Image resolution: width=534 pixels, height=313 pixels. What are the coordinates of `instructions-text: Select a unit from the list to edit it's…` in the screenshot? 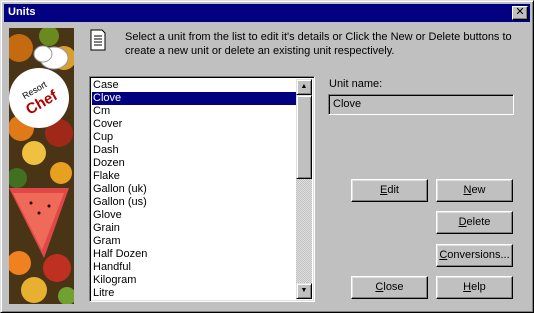 It's located at (318, 44).